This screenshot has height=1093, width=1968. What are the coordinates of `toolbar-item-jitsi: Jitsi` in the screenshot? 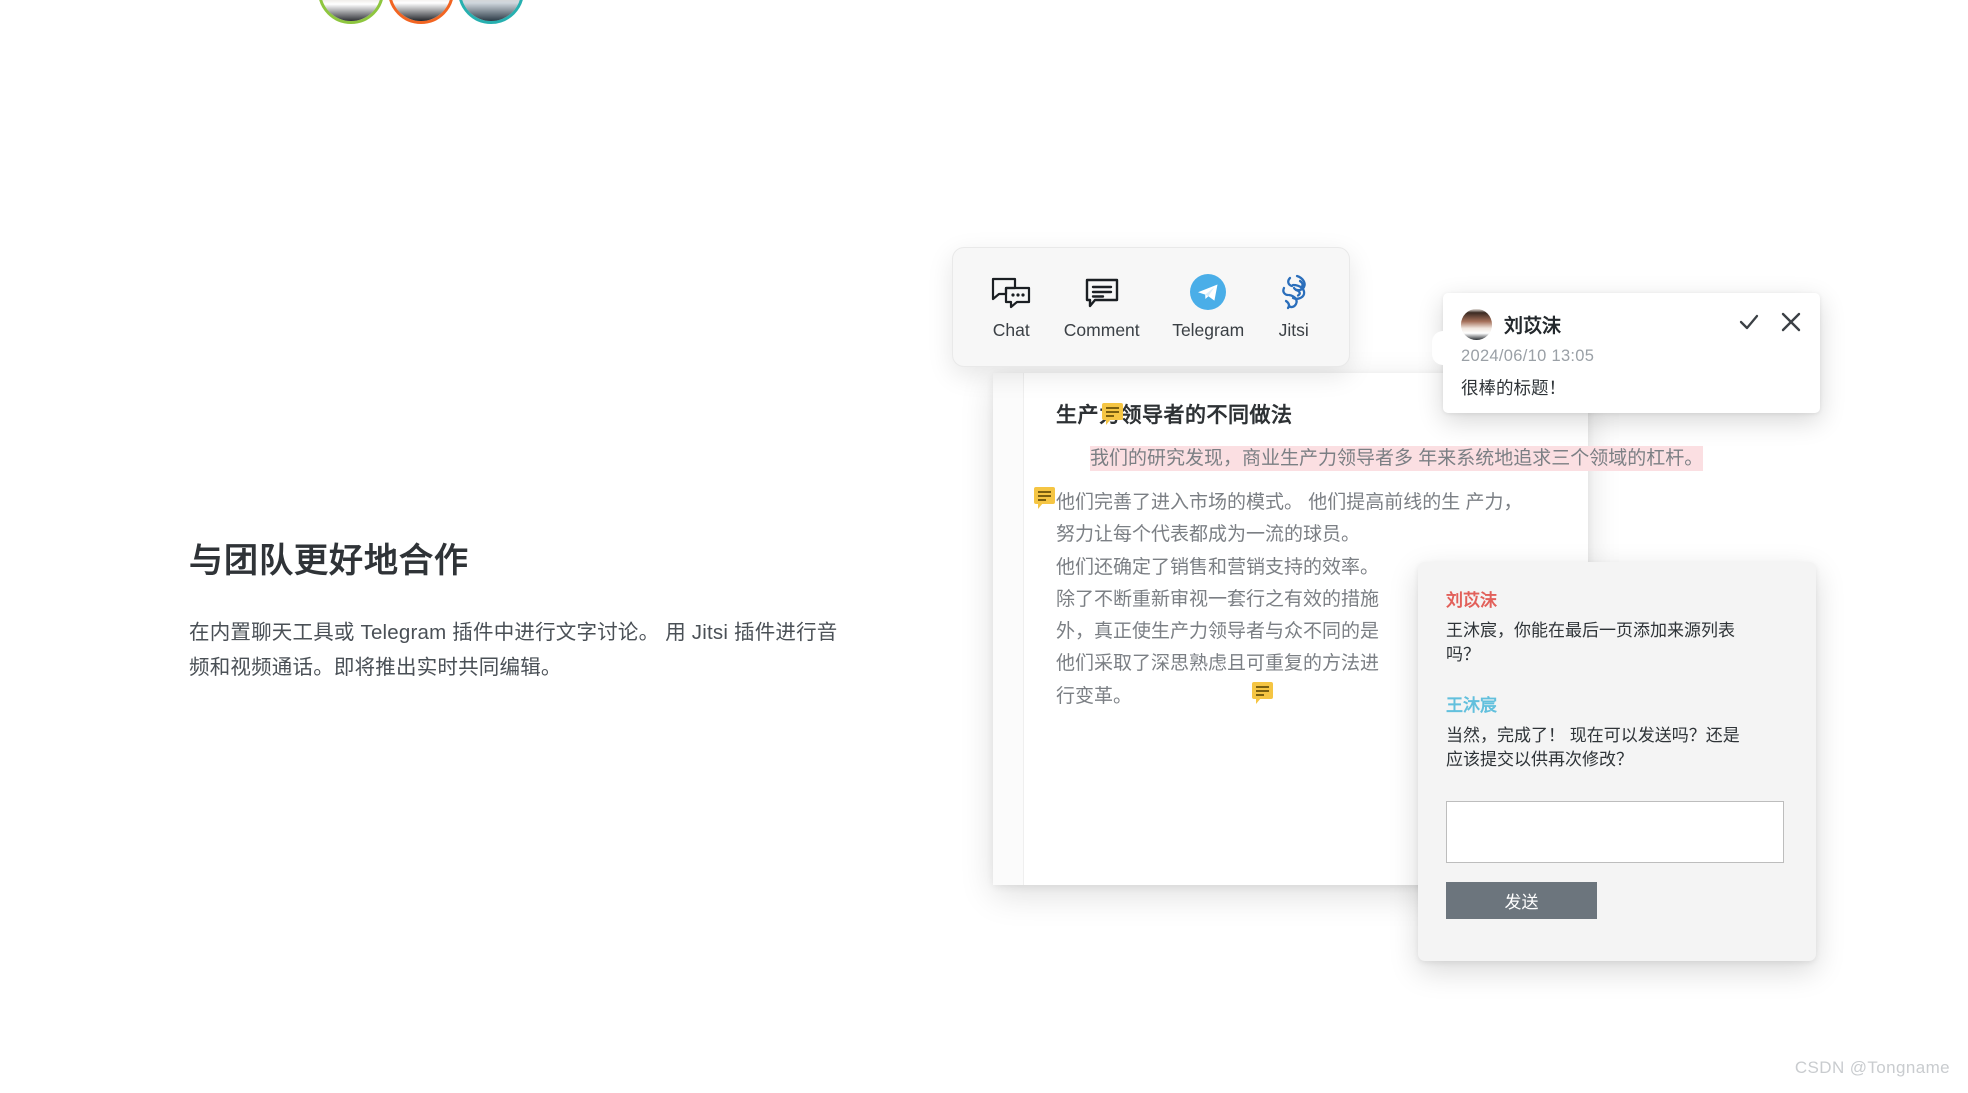 It's located at (1294, 307).